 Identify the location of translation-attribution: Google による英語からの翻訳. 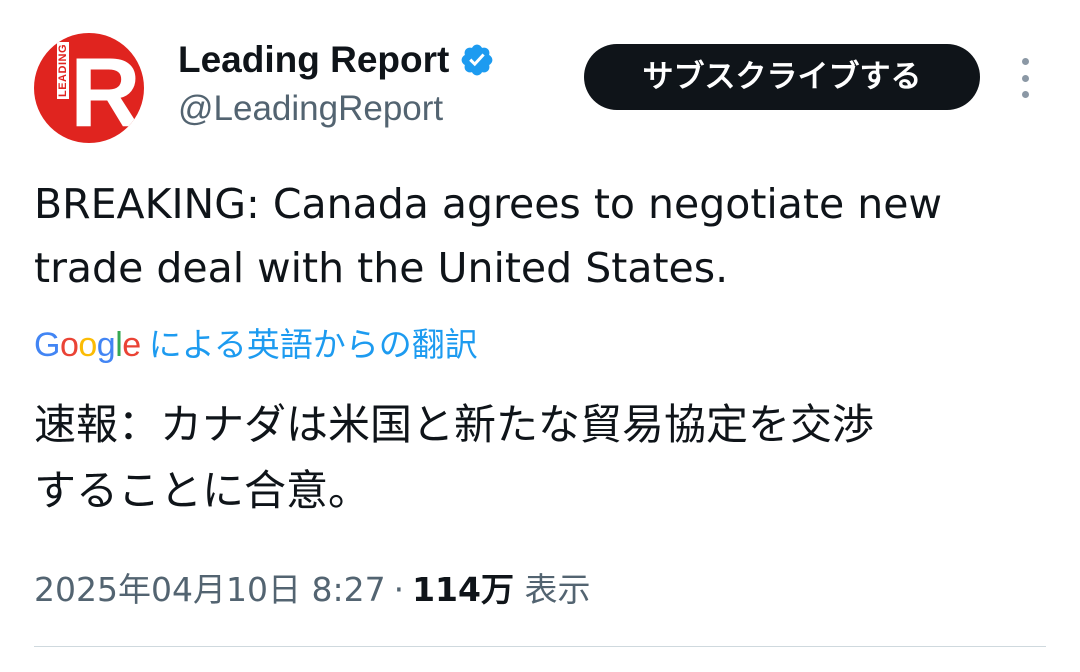
(256, 345).